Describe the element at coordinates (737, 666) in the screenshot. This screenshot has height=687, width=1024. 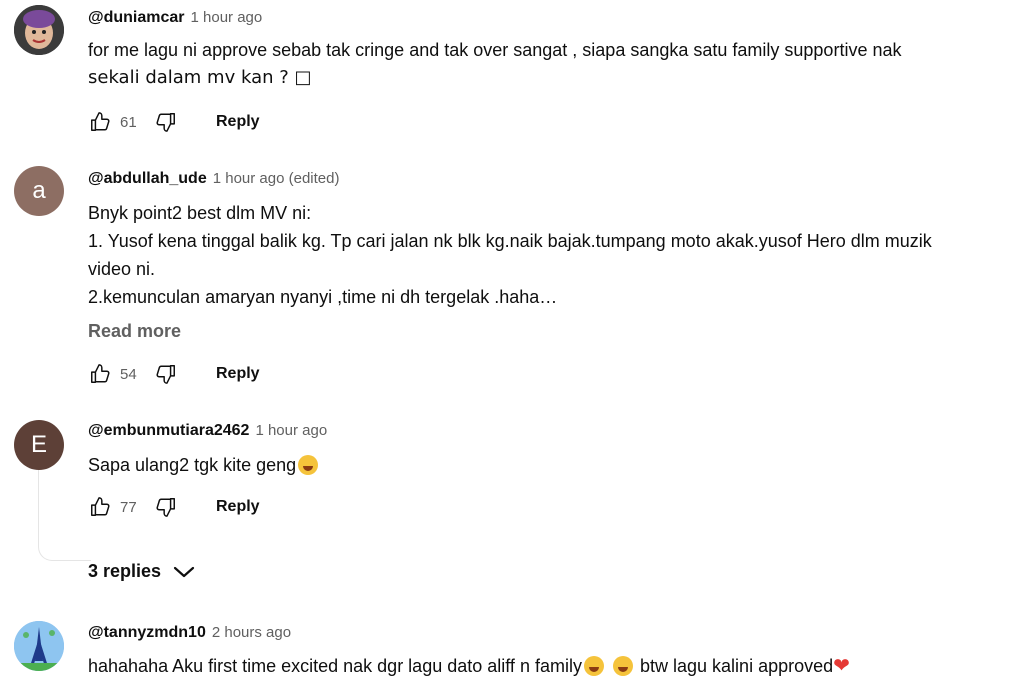
I see `comment-line: btw lagu kalini approved` at that location.